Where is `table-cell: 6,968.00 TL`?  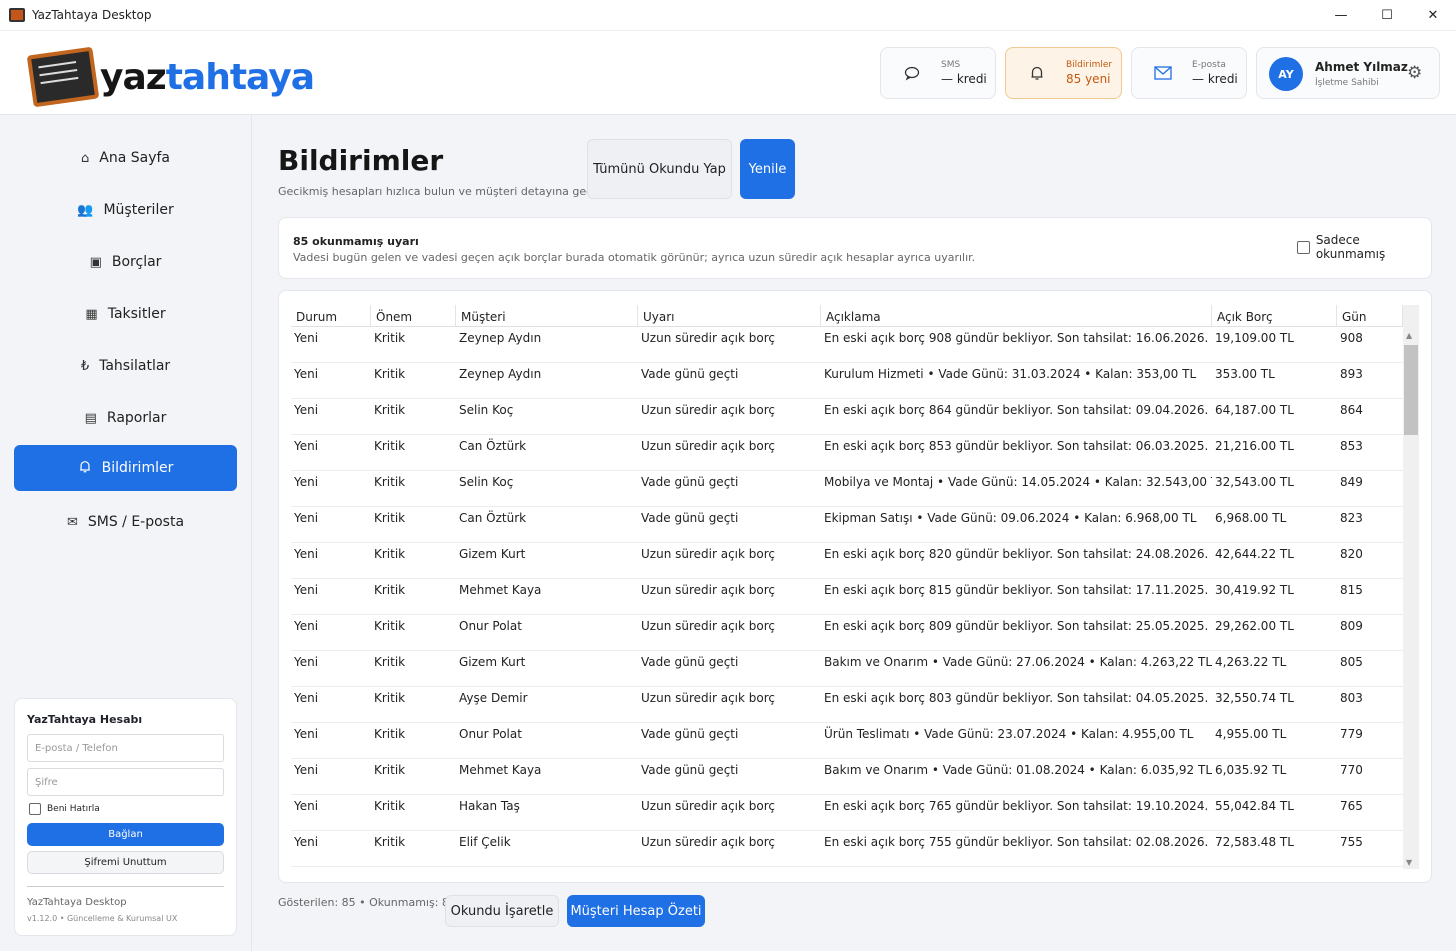
table-cell: 6,968.00 TL is located at coordinates (1251, 518).